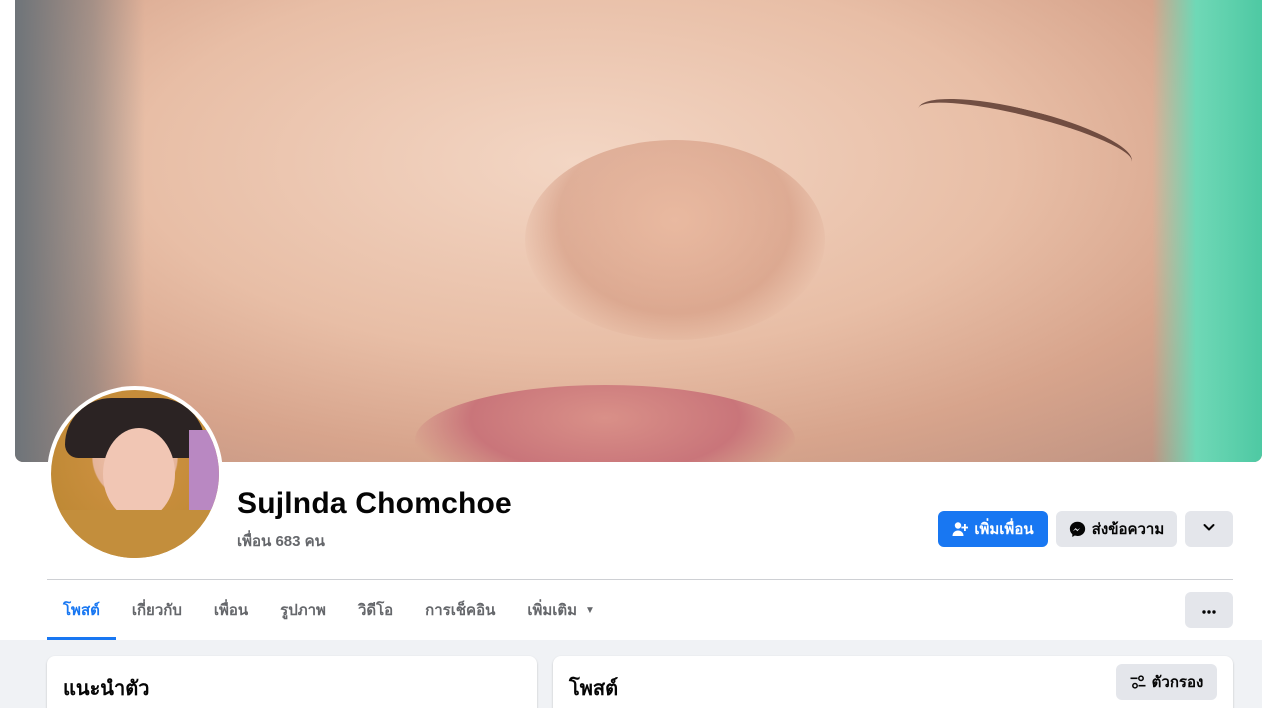 This screenshot has height=708, width=1262. I want to click on filter-button: ตัวกรอง, so click(1166, 682).